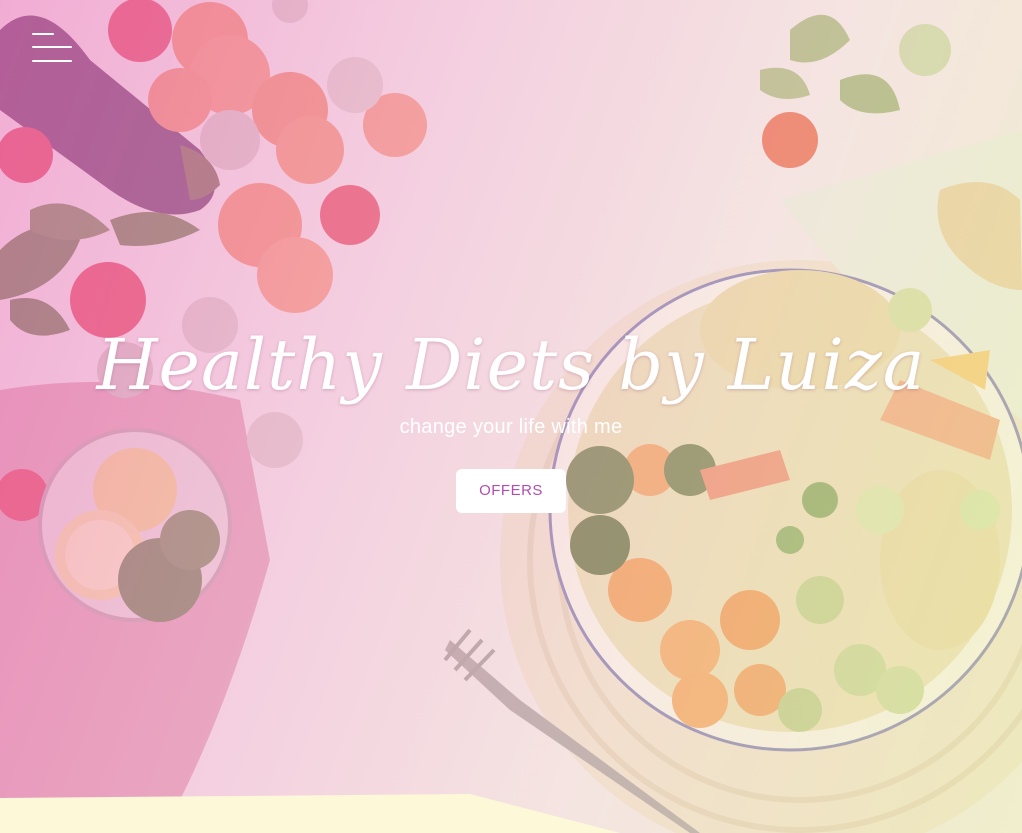  What do you see at coordinates (310, 813) in the screenshot?
I see `bottom-section-edge` at bounding box center [310, 813].